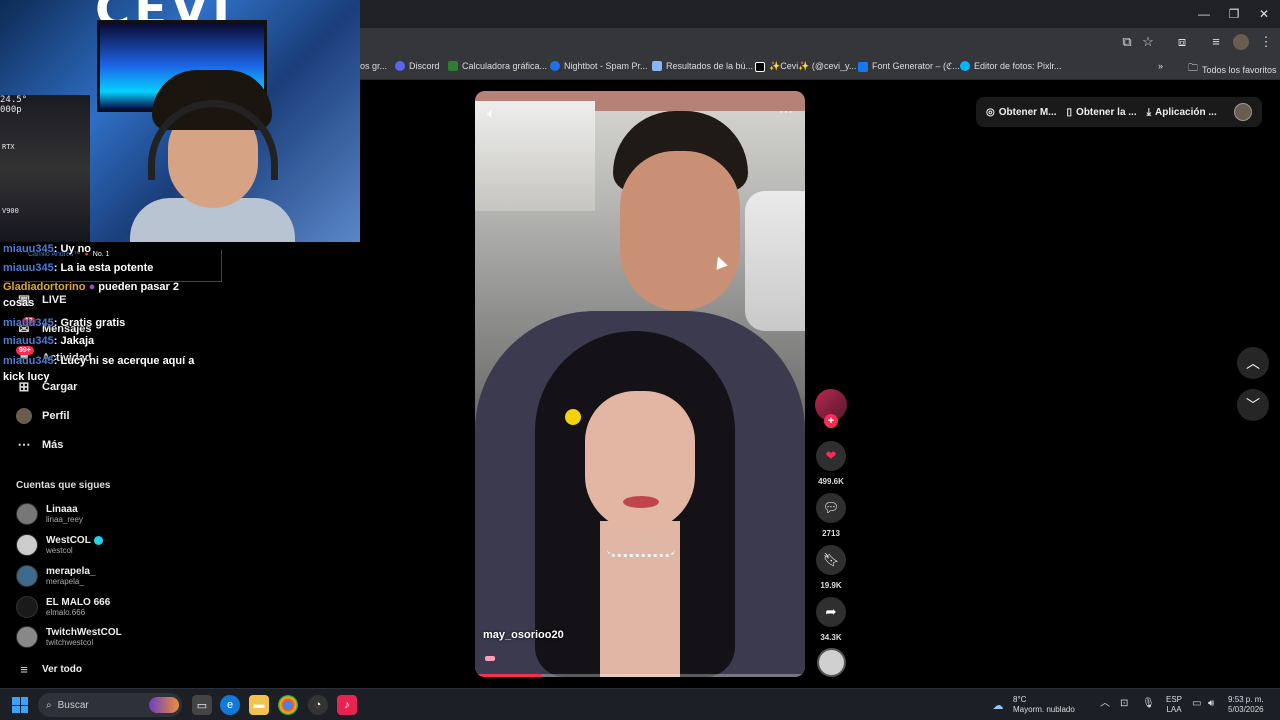 This screenshot has width=1280, height=720. What do you see at coordinates (1204, 14) in the screenshot?
I see `minimize-button: —` at bounding box center [1204, 14].